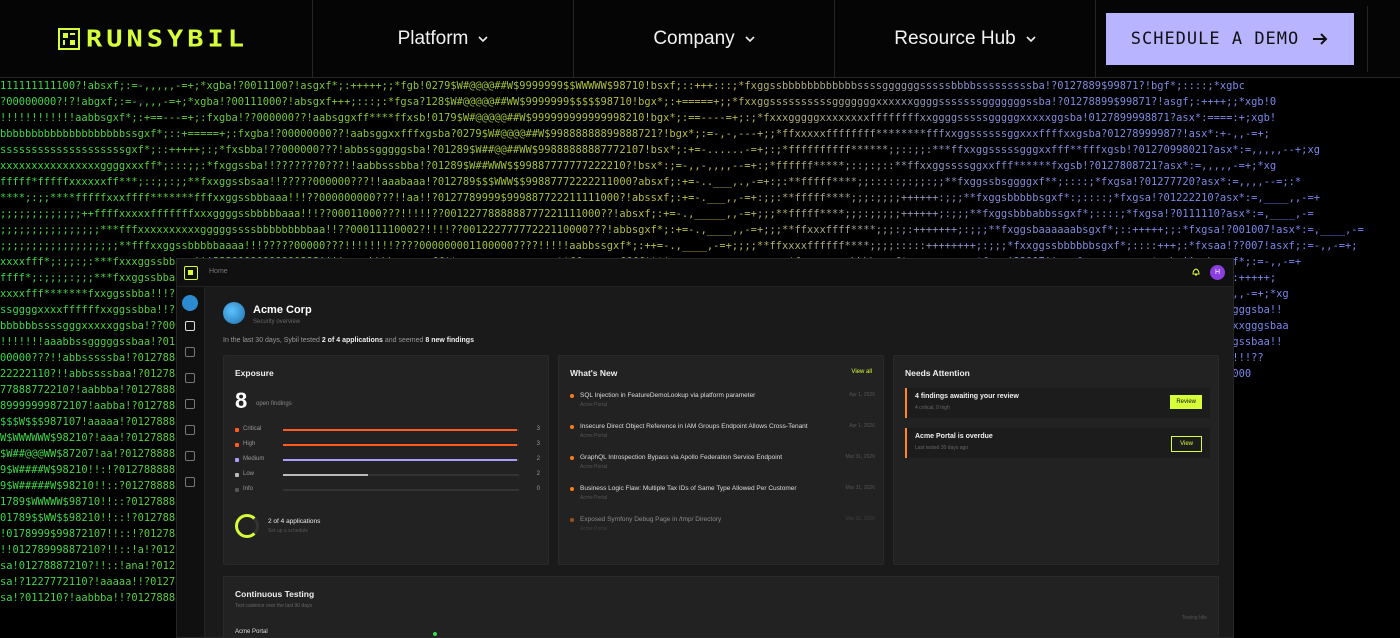 This screenshot has width=1400, height=638. I want to click on status-dot, so click(435, 634).